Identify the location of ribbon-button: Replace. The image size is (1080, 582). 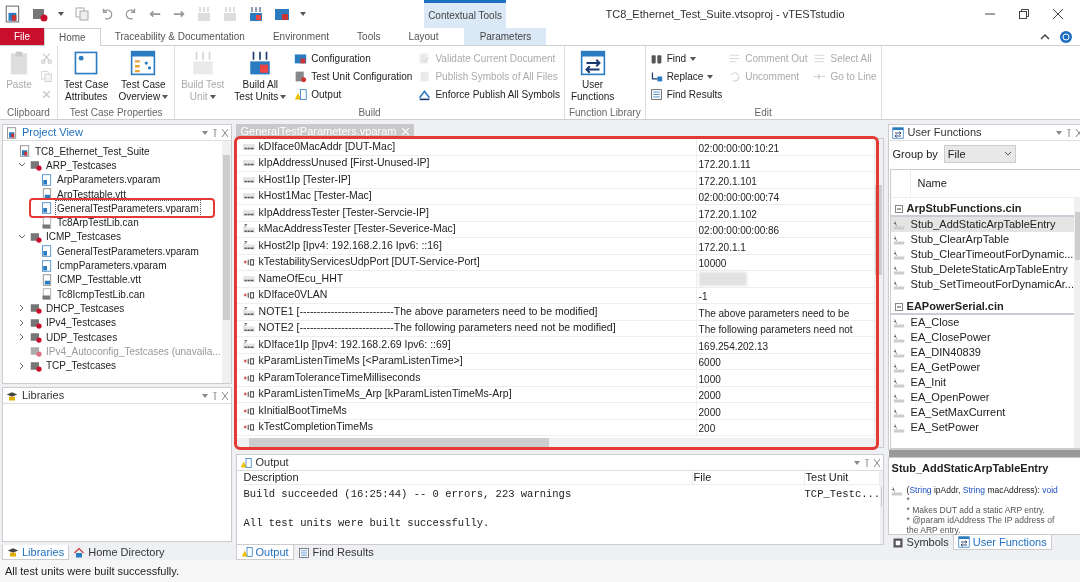
(686, 76).